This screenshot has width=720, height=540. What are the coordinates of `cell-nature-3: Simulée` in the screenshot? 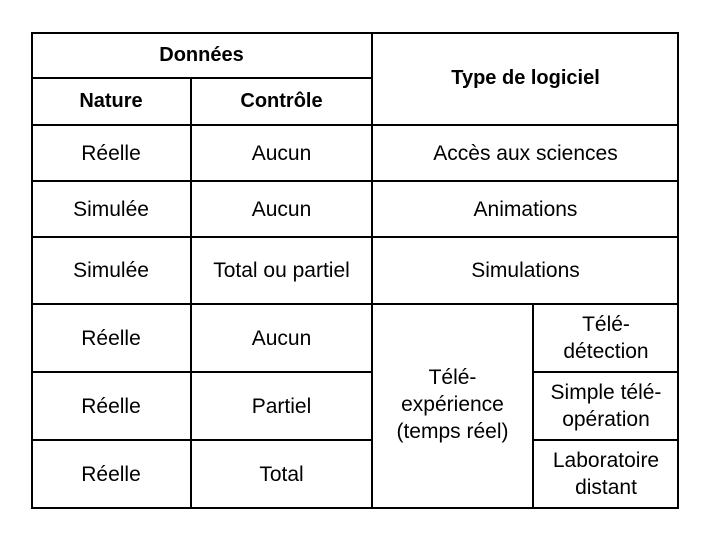 It's located at (111, 270).